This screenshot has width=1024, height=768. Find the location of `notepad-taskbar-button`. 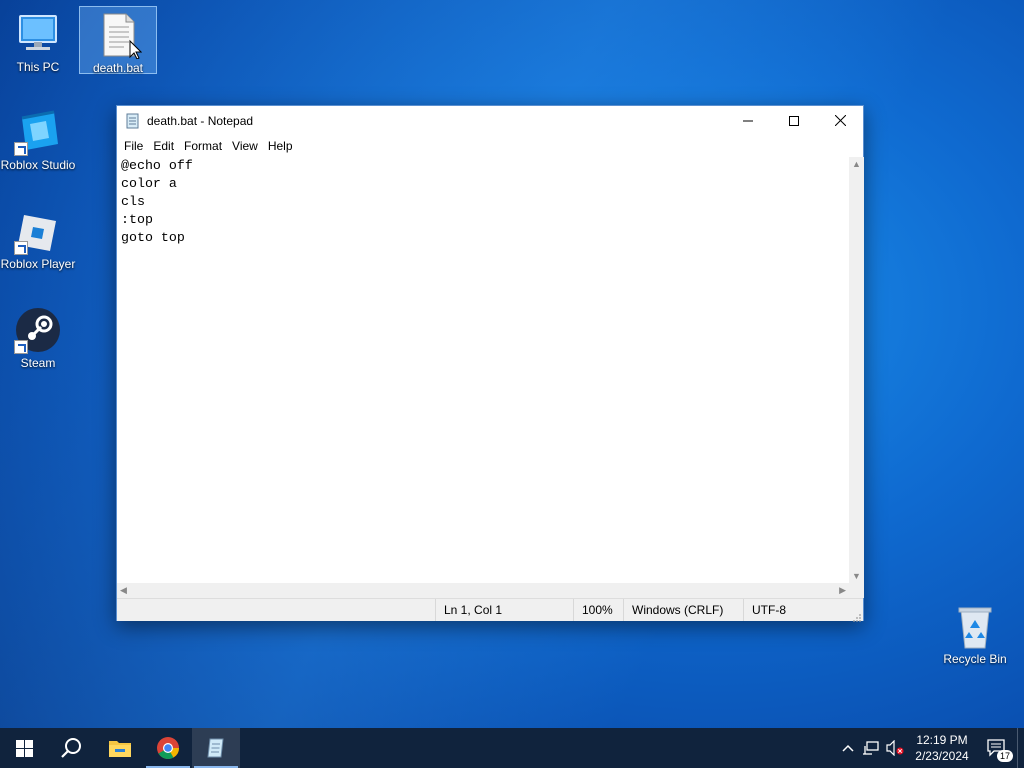

notepad-taskbar-button is located at coordinates (216, 748).